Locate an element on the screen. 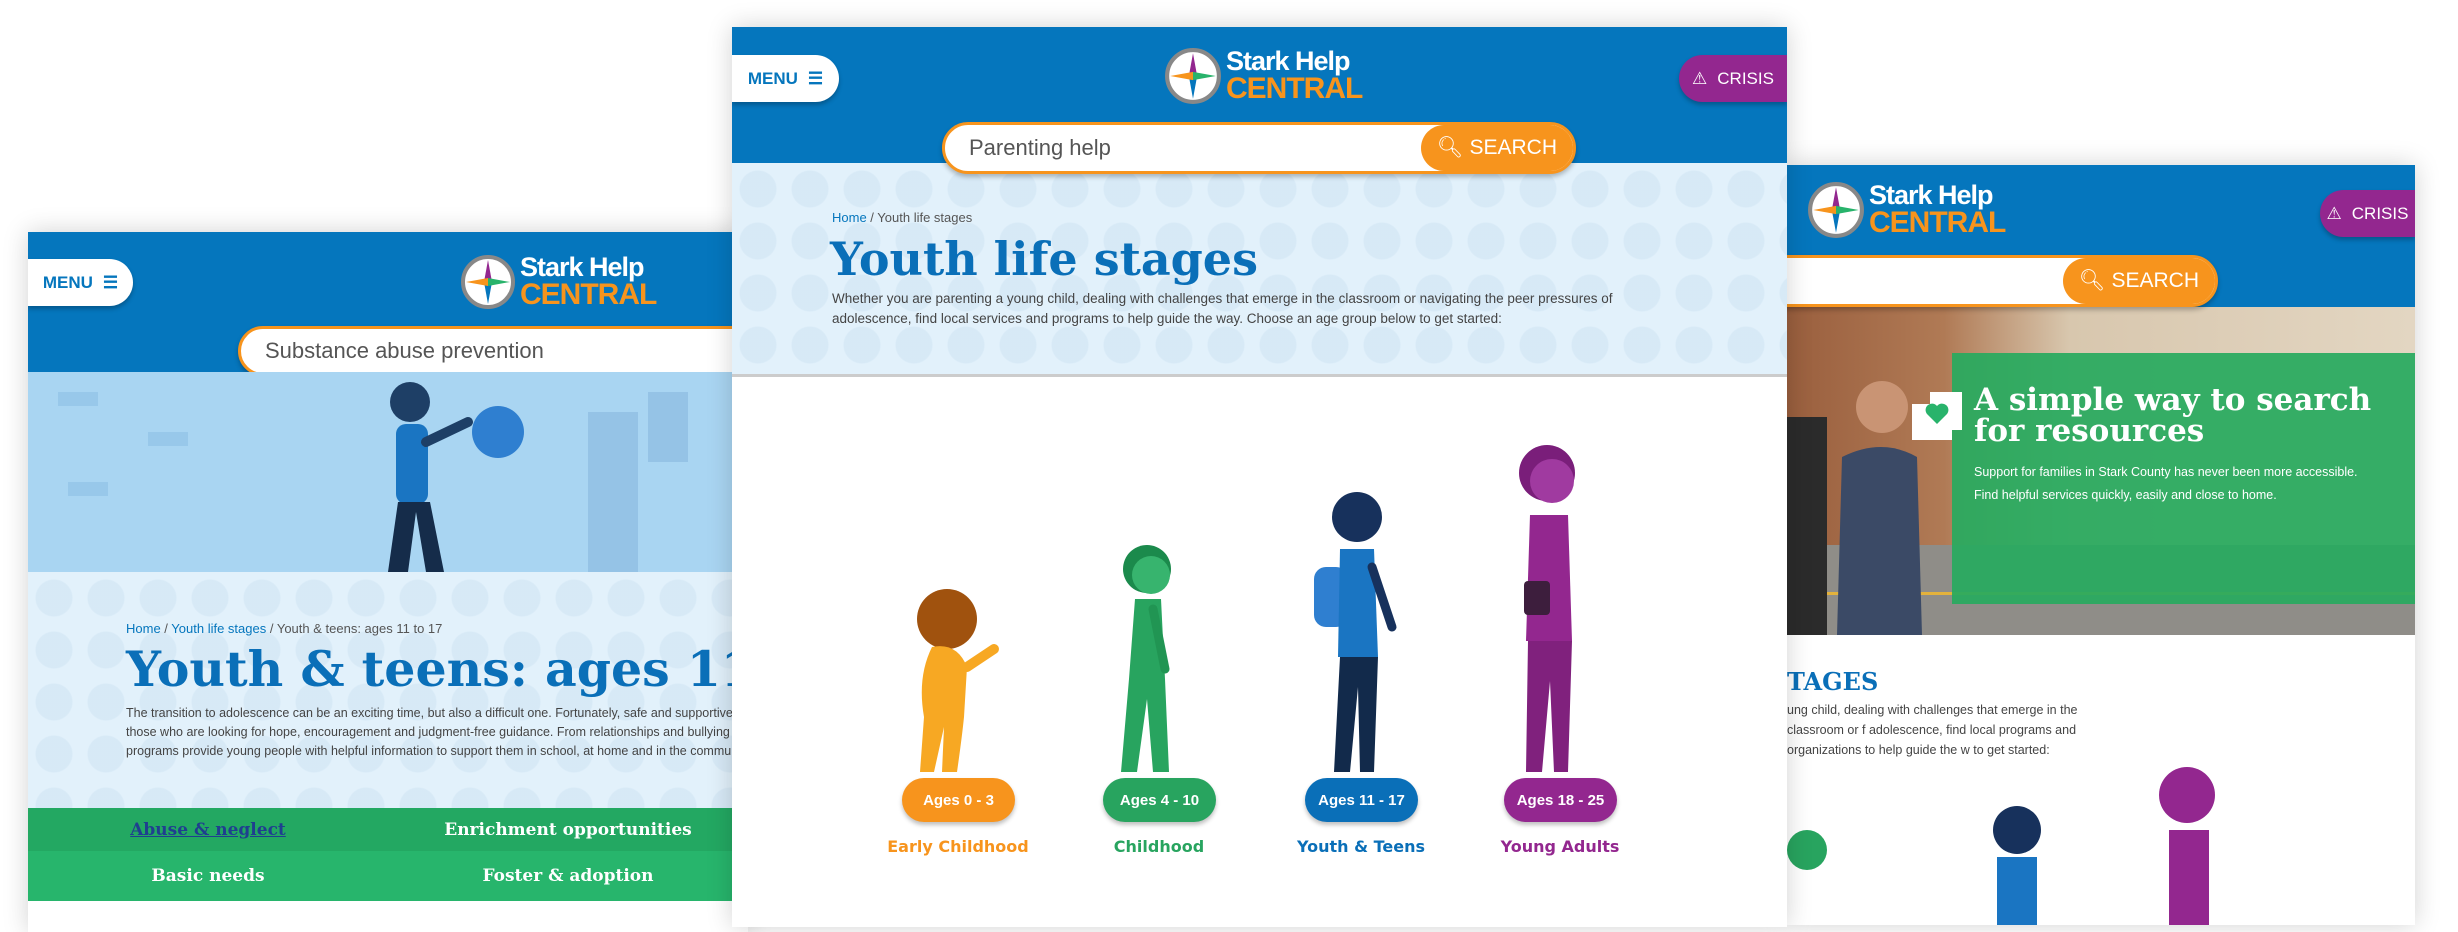 The image size is (2458, 932). hero-illustration is located at coordinates (388, 472).